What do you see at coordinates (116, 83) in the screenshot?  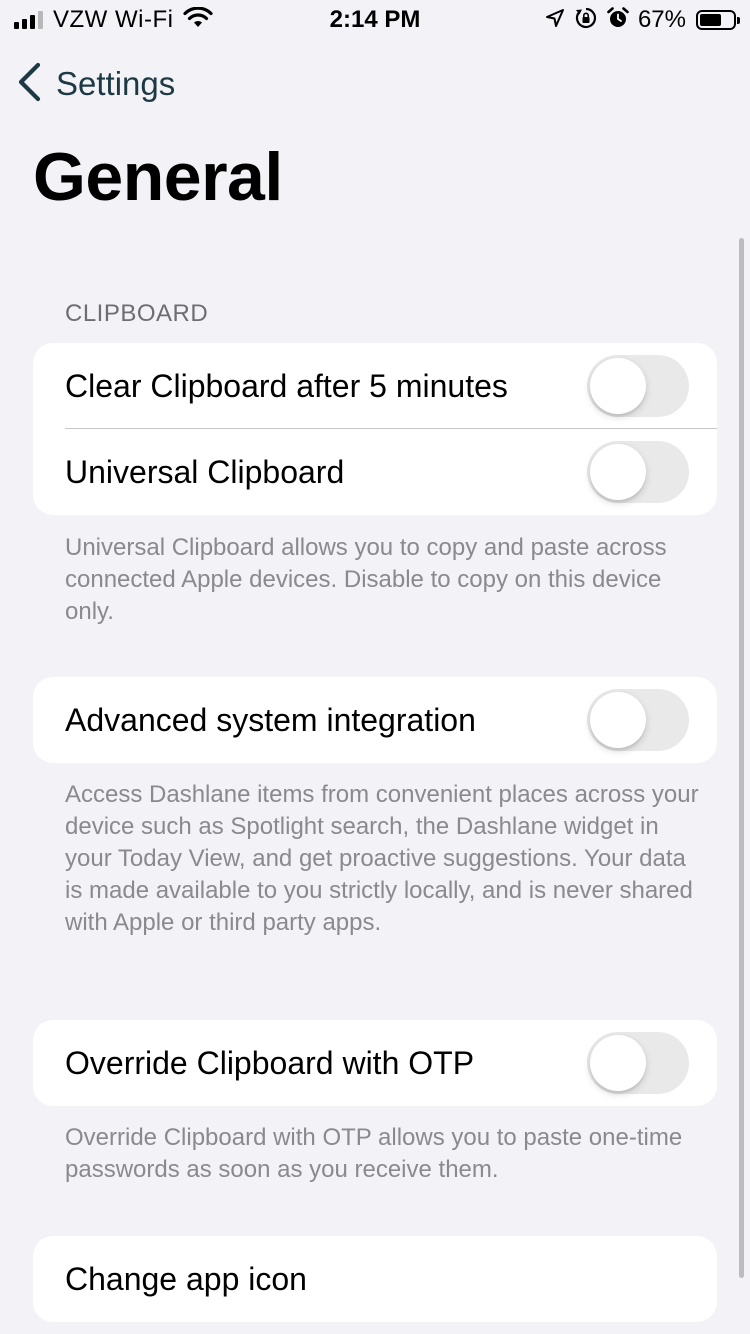 I see `back-button-label: Settings` at bounding box center [116, 83].